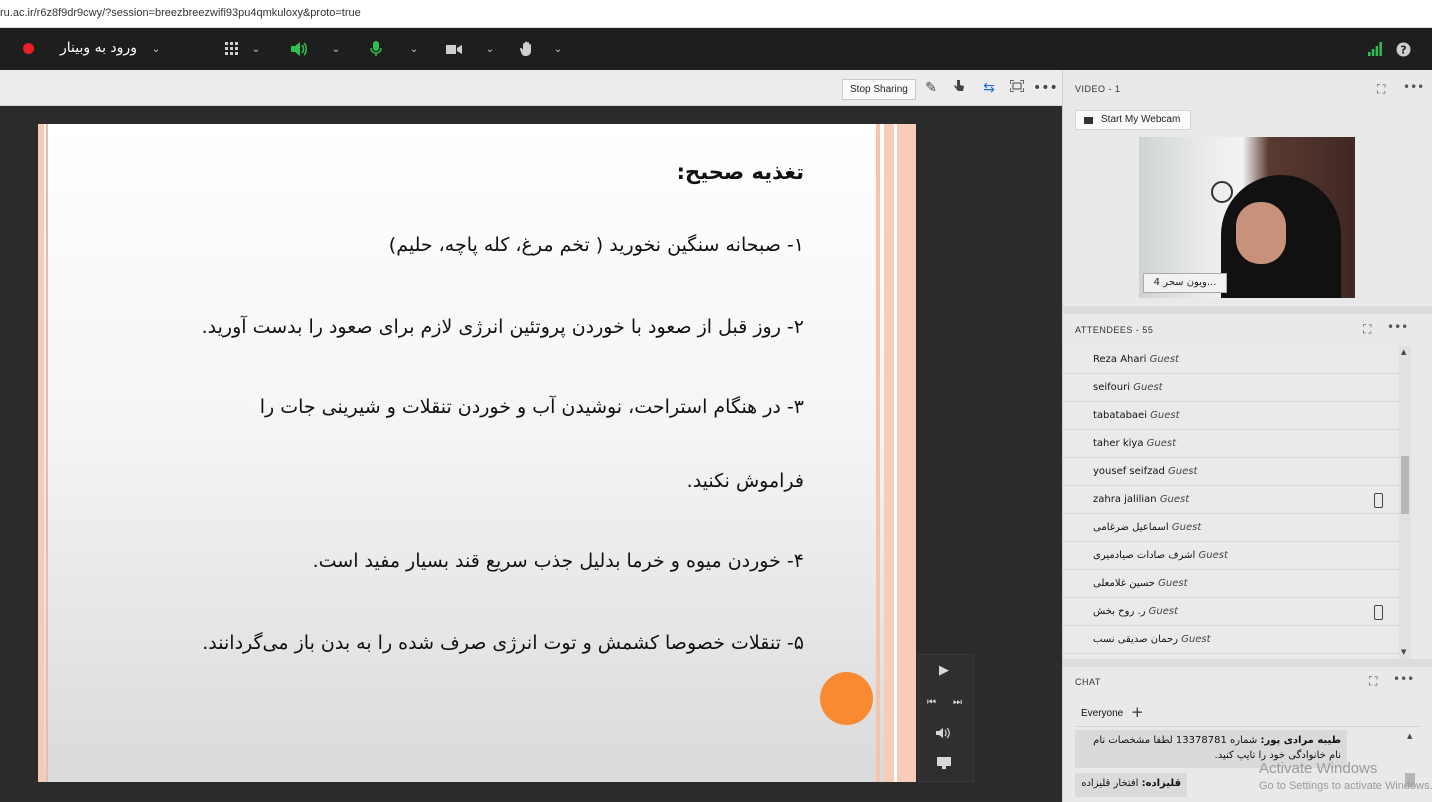 The image size is (1432, 802). What do you see at coordinates (1403, 352) in the screenshot?
I see `scroll-up-icon: ▲` at bounding box center [1403, 352].